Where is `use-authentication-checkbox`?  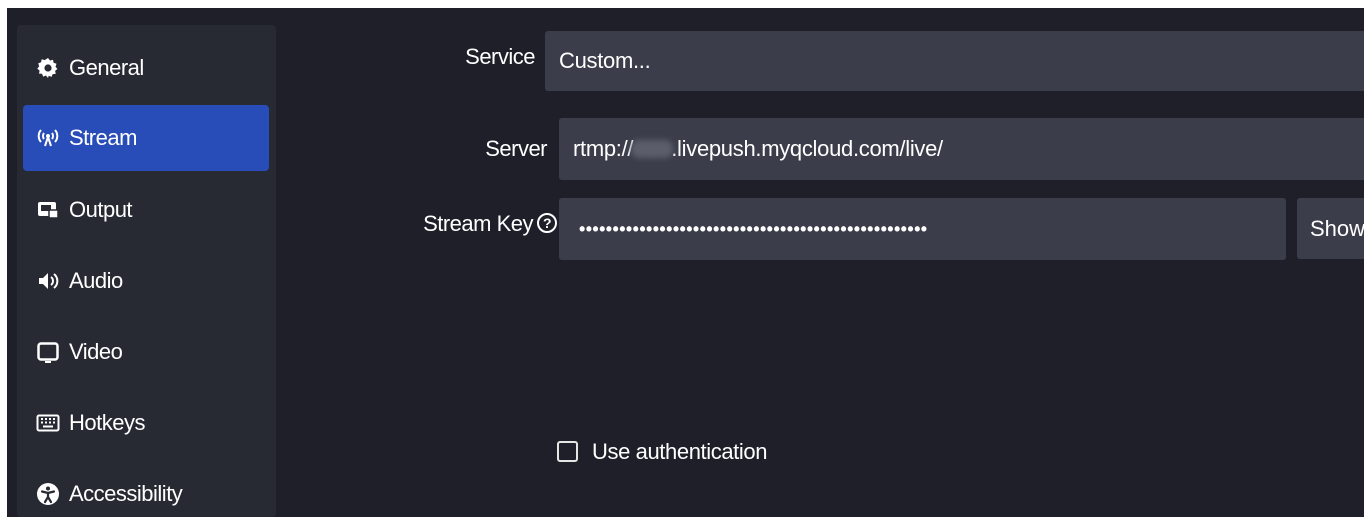
use-authentication-checkbox is located at coordinates (567, 451).